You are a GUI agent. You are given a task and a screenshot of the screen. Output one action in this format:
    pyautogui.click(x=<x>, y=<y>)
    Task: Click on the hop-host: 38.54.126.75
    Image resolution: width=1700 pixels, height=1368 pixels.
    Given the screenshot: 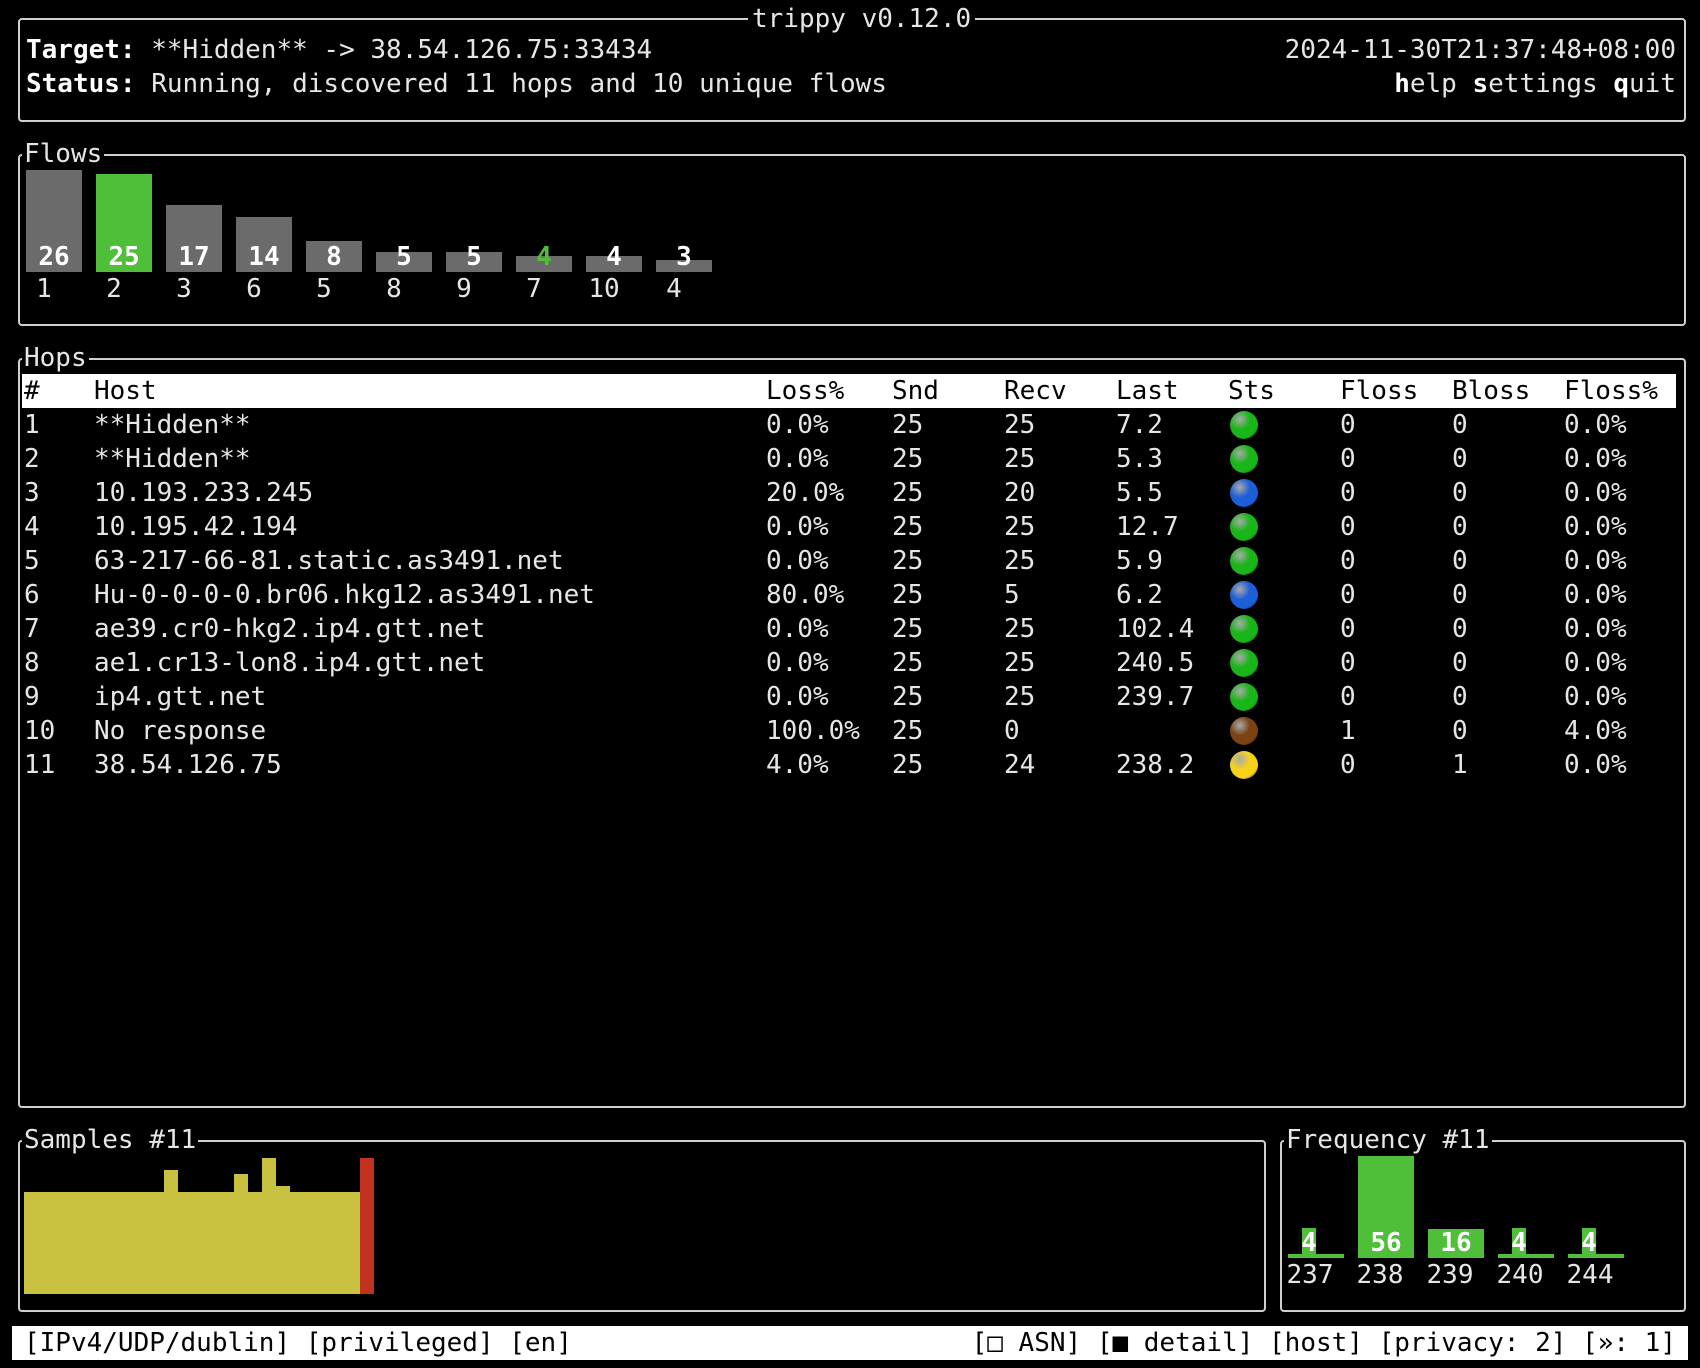 What is the action you would take?
    pyautogui.click(x=188, y=765)
    